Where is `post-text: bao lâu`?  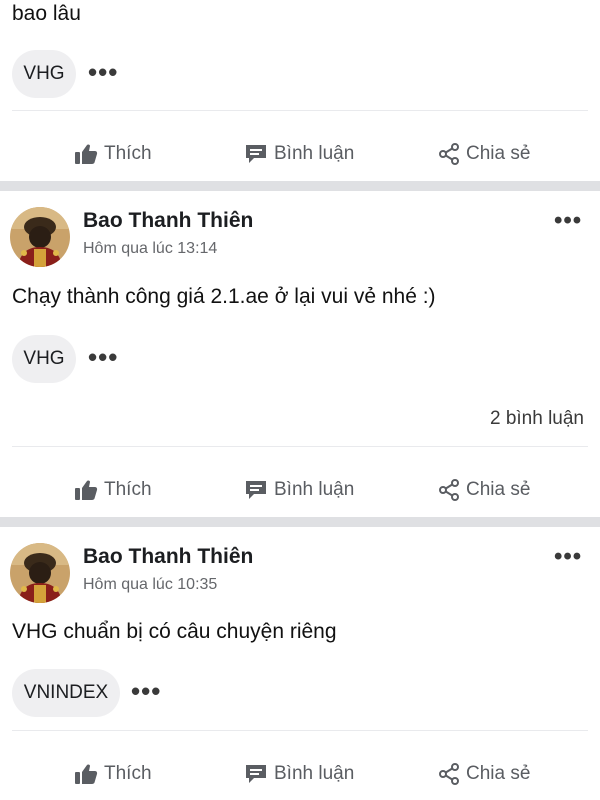
post-text: bao lâu is located at coordinates (46, 13).